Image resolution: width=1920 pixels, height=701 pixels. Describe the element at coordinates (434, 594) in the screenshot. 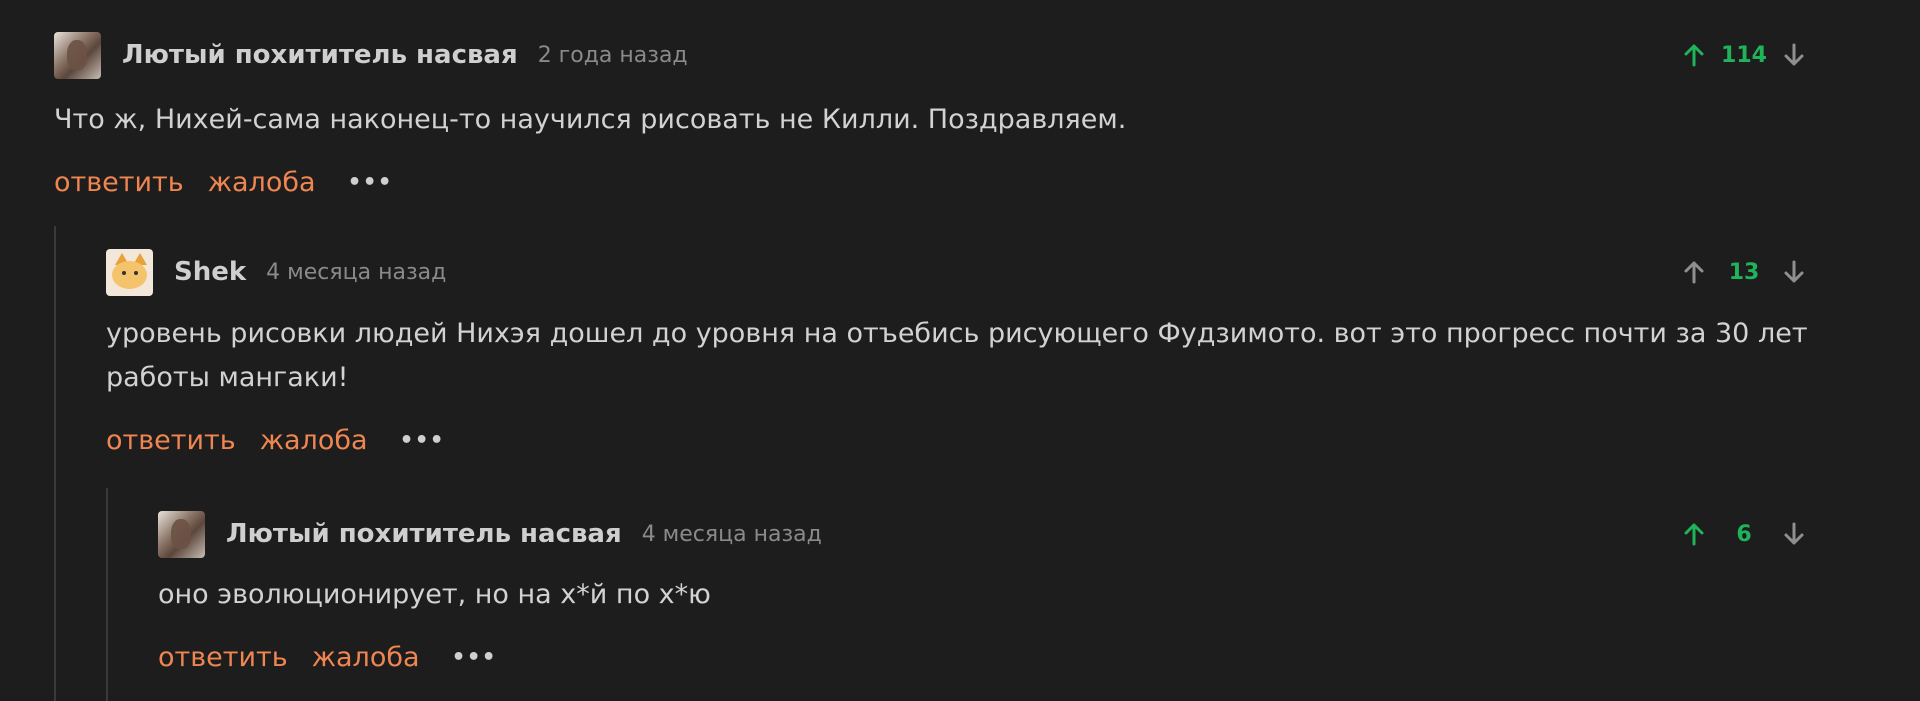

I see `comment-text: оно эволюционирует, но на х*й по х*ю` at that location.